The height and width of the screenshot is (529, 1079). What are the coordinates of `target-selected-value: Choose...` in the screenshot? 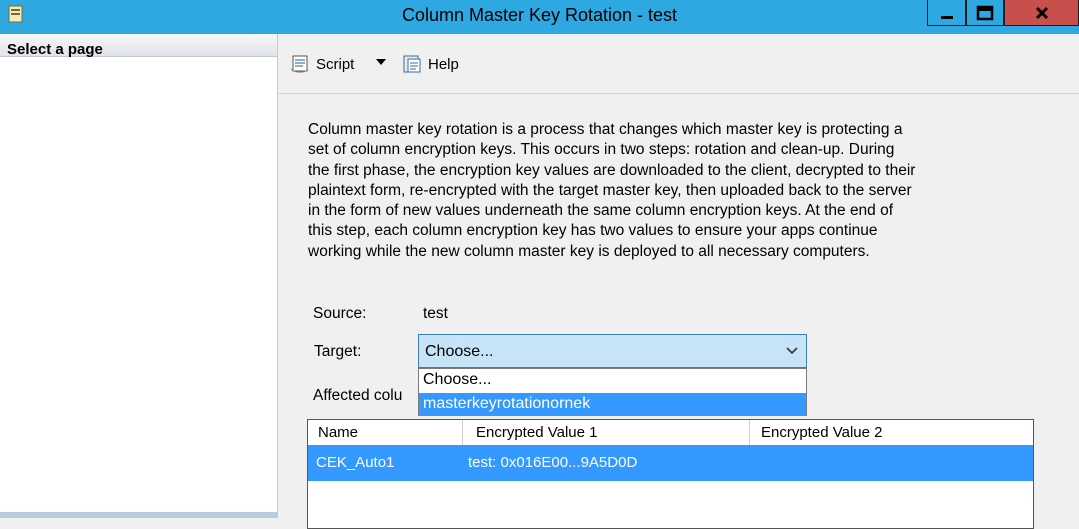 It's located at (459, 351).